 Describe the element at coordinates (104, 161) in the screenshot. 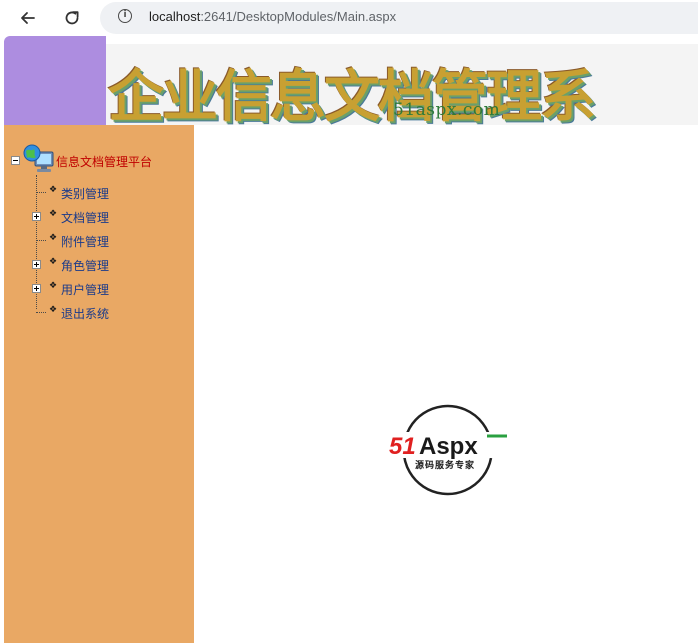

I see `tree-root-label: 信息文档管理平台` at that location.